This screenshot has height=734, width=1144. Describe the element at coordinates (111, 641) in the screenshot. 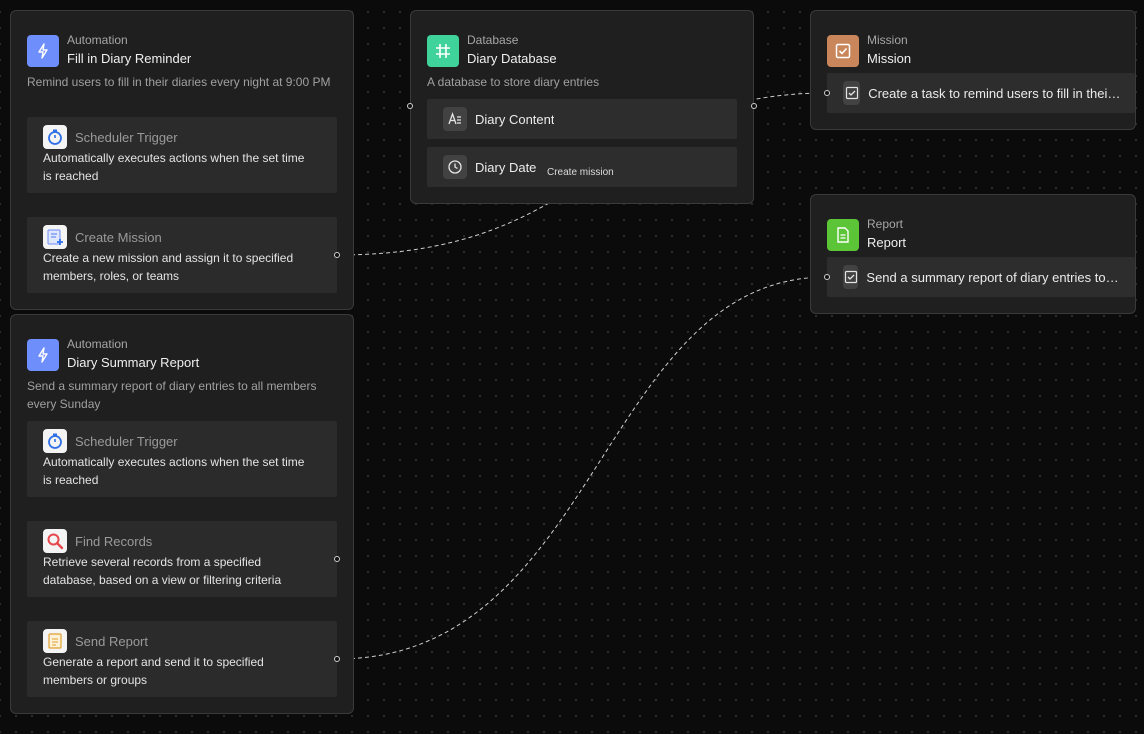

I see `step-title: Send Report` at that location.